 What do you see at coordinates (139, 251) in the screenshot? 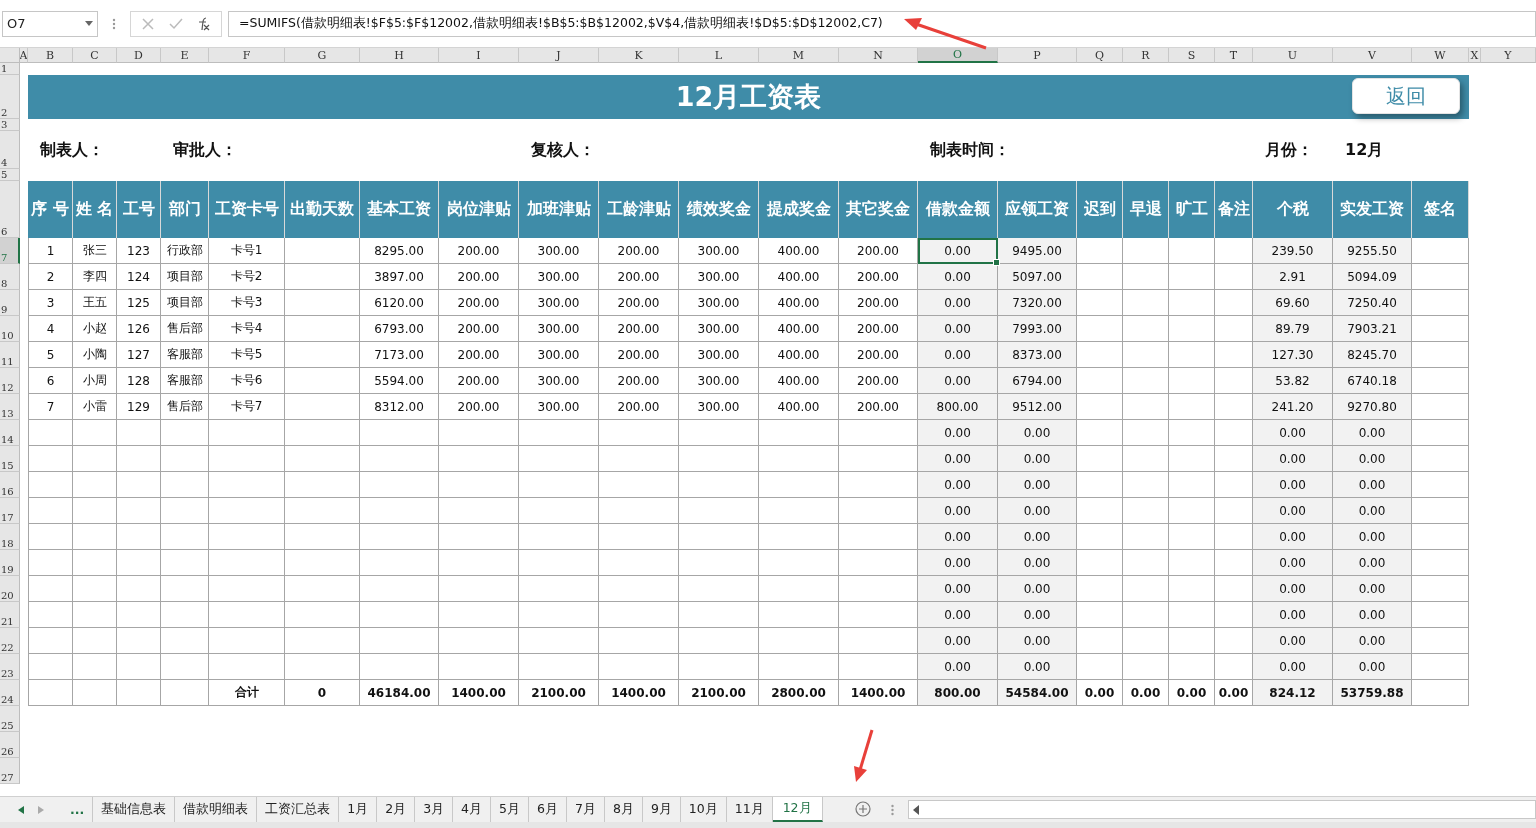
I see `table-cell: 123` at bounding box center [139, 251].